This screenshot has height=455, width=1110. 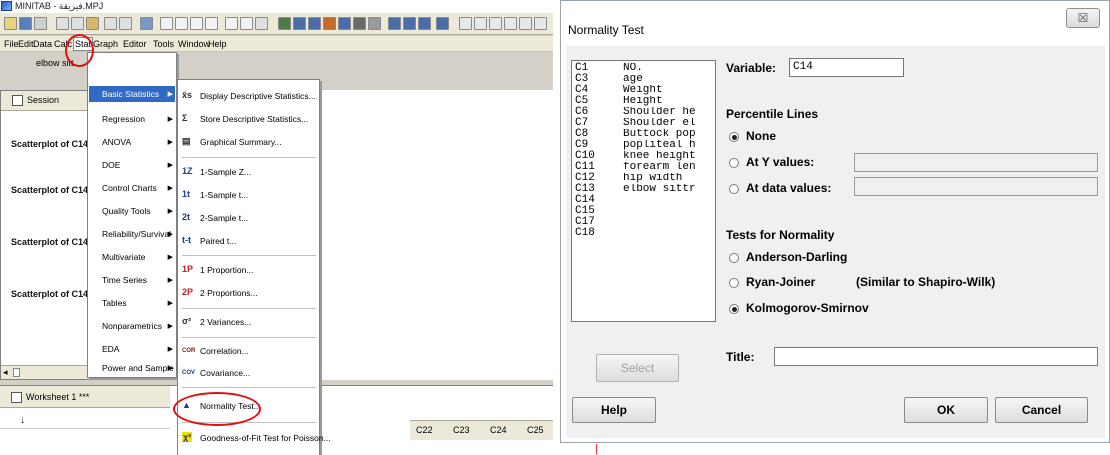 What do you see at coordinates (936, 356) in the screenshot?
I see `title-input` at bounding box center [936, 356].